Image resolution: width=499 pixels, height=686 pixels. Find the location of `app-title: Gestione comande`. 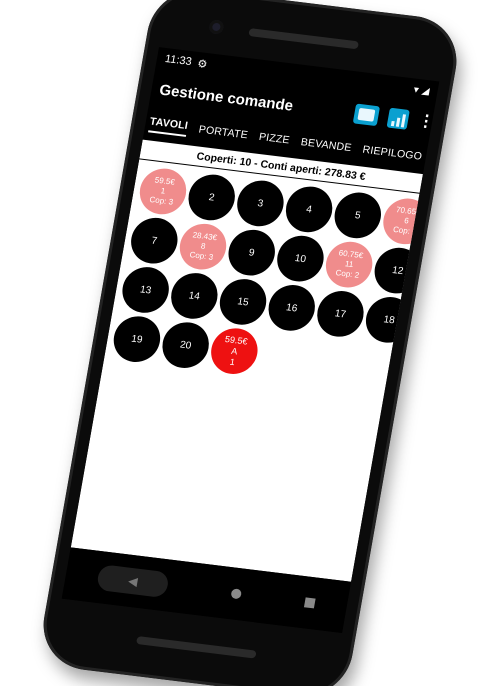

app-title: Gestione comande is located at coordinates (226, 98).